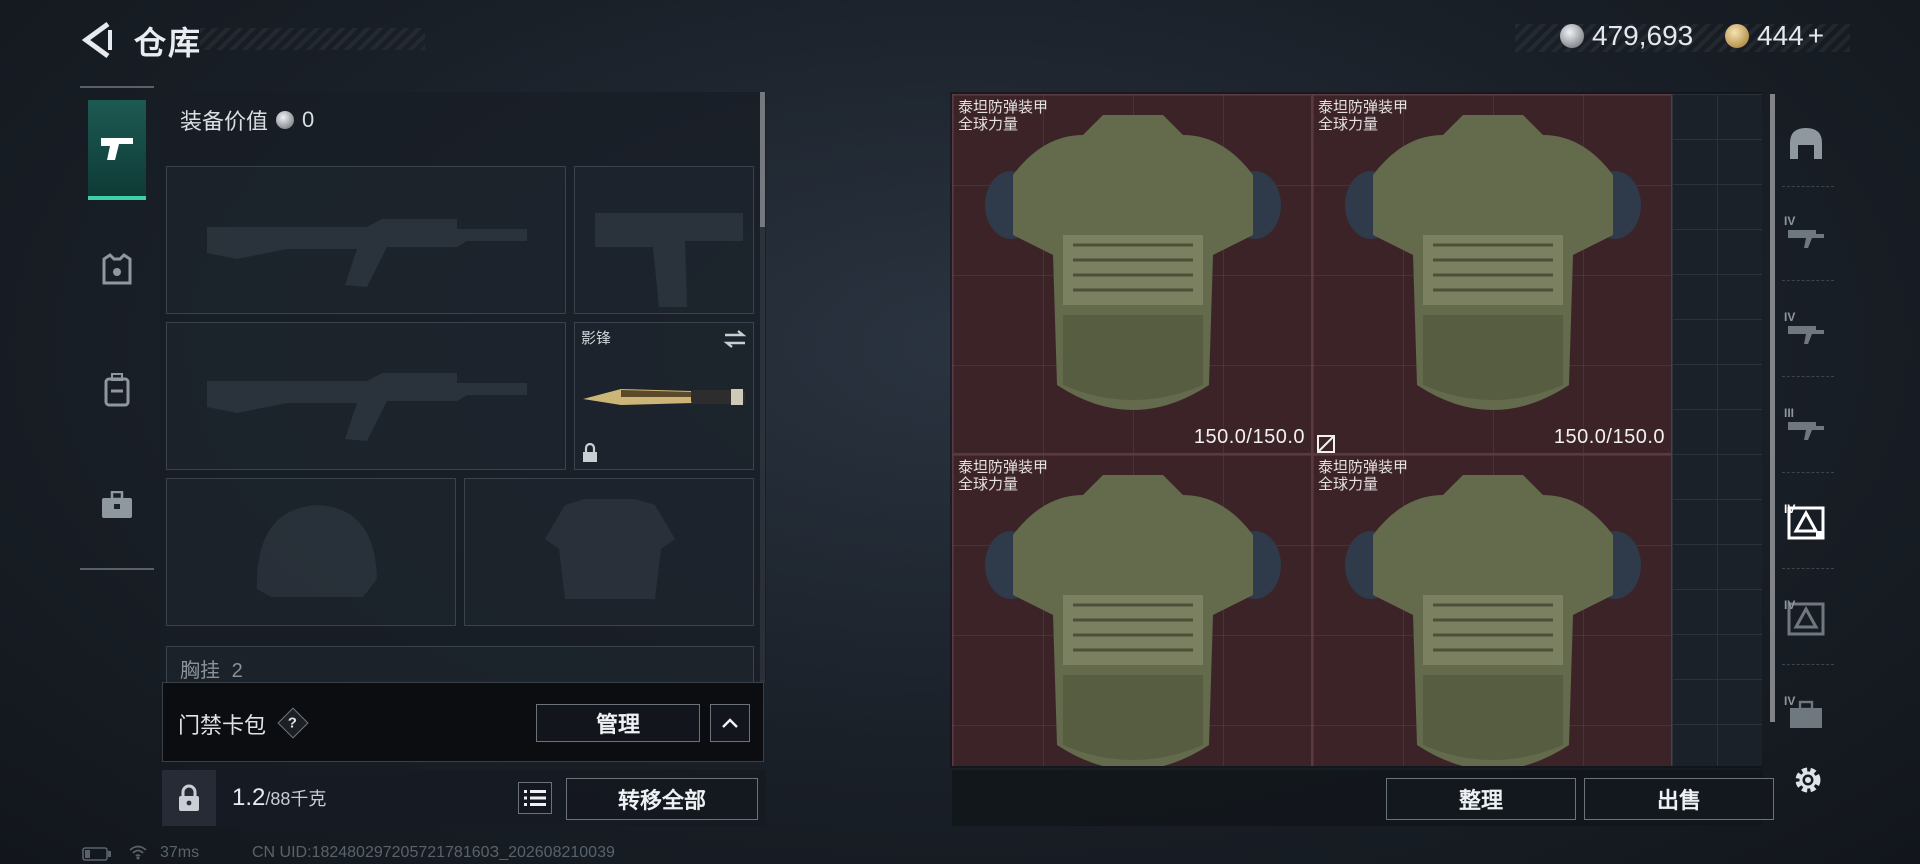  I want to click on gold-coin-icon, so click(1737, 36).